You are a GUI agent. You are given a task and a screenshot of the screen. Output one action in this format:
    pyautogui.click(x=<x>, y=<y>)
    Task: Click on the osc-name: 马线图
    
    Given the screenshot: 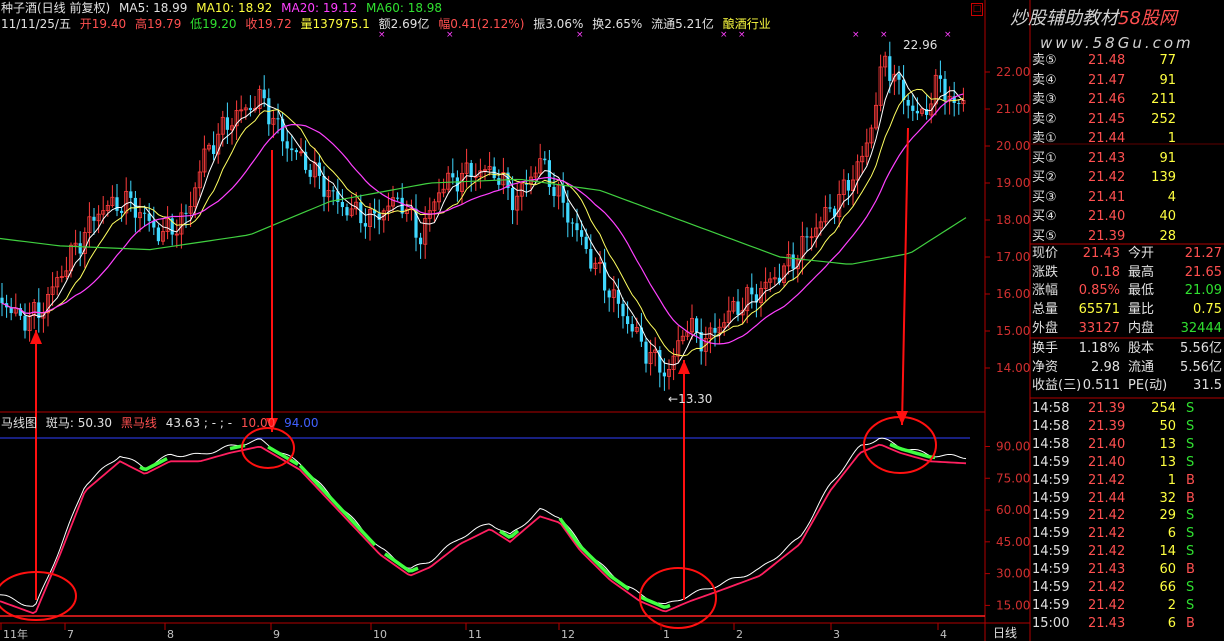 What is the action you would take?
    pyautogui.click(x=19, y=423)
    